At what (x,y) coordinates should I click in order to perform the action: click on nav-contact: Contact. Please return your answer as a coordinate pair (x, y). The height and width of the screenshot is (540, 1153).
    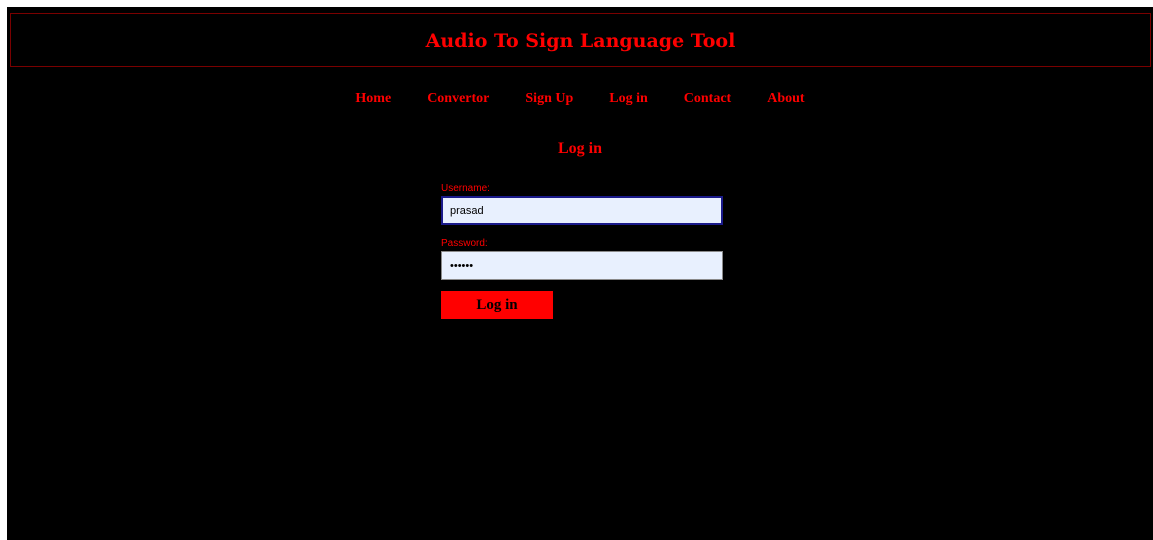
    Looking at the image, I should click on (707, 99).